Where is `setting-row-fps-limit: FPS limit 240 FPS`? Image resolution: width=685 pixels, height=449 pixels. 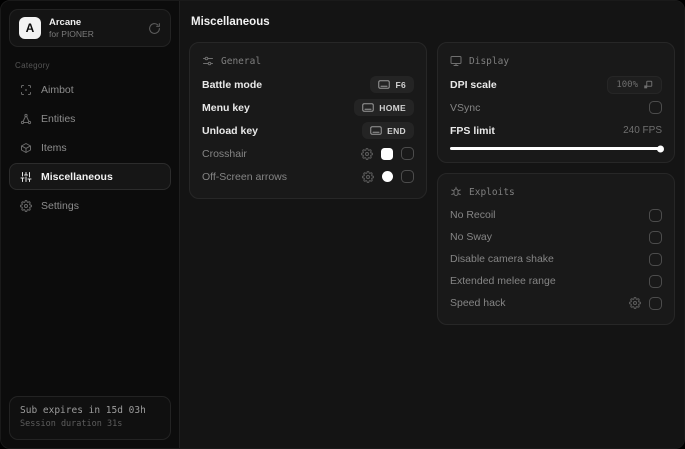 setting-row-fps-limit: FPS limit 240 FPS is located at coordinates (556, 130).